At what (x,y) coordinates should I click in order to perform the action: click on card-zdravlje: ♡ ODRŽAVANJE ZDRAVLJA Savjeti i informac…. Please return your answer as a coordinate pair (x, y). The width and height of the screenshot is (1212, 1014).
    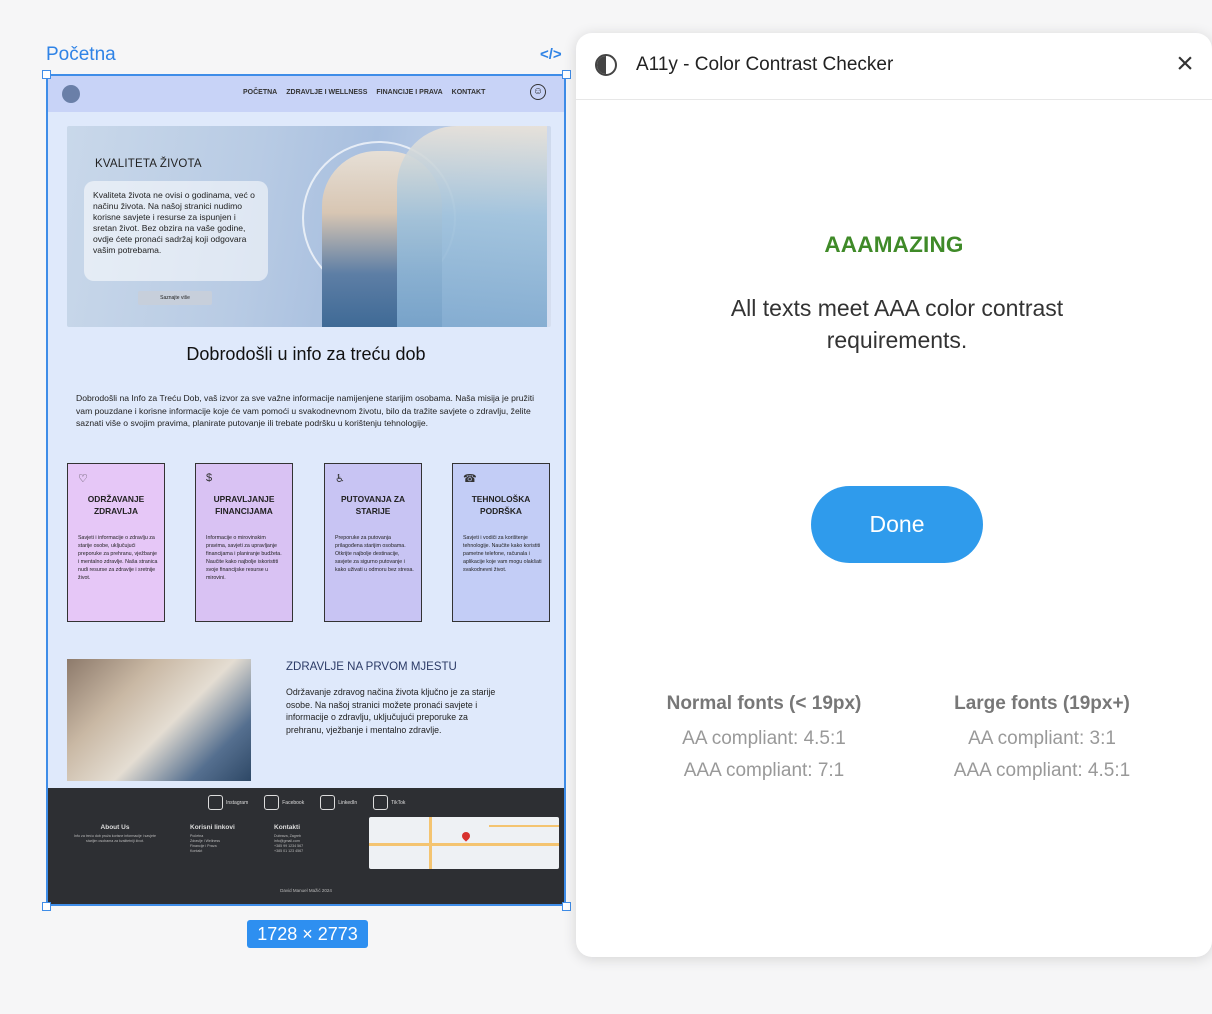
    Looking at the image, I should click on (116, 542).